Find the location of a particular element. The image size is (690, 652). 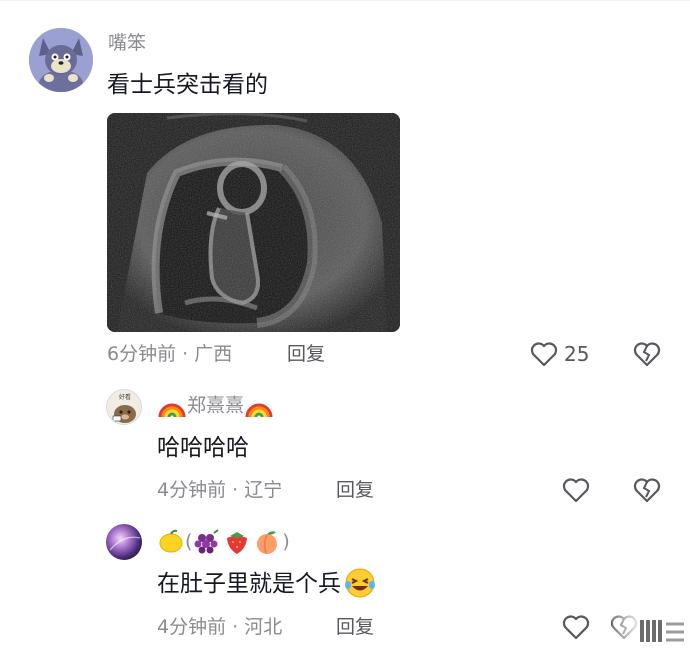

laughing-emoji-icon is located at coordinates (360, 582).